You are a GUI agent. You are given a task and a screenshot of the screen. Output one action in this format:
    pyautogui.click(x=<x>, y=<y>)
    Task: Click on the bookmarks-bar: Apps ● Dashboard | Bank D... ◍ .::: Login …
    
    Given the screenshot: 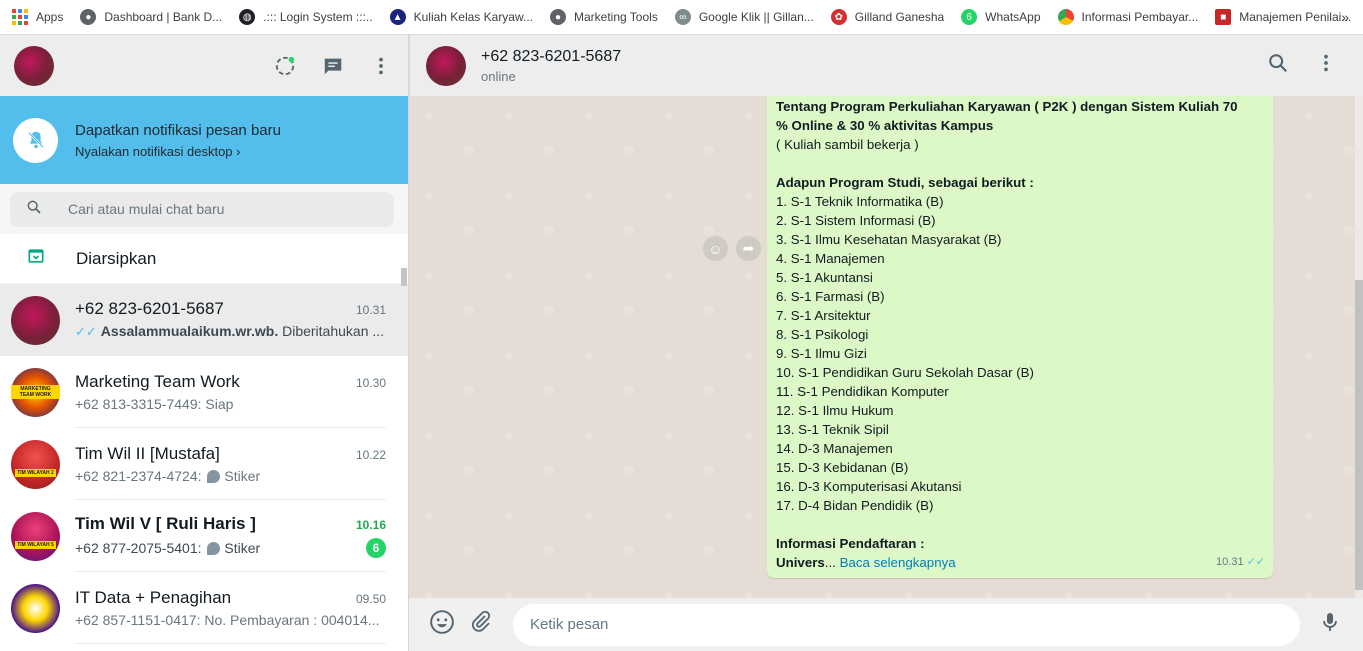 What is the action you would take?
    pyautogui.click(x=681, y=17)
    